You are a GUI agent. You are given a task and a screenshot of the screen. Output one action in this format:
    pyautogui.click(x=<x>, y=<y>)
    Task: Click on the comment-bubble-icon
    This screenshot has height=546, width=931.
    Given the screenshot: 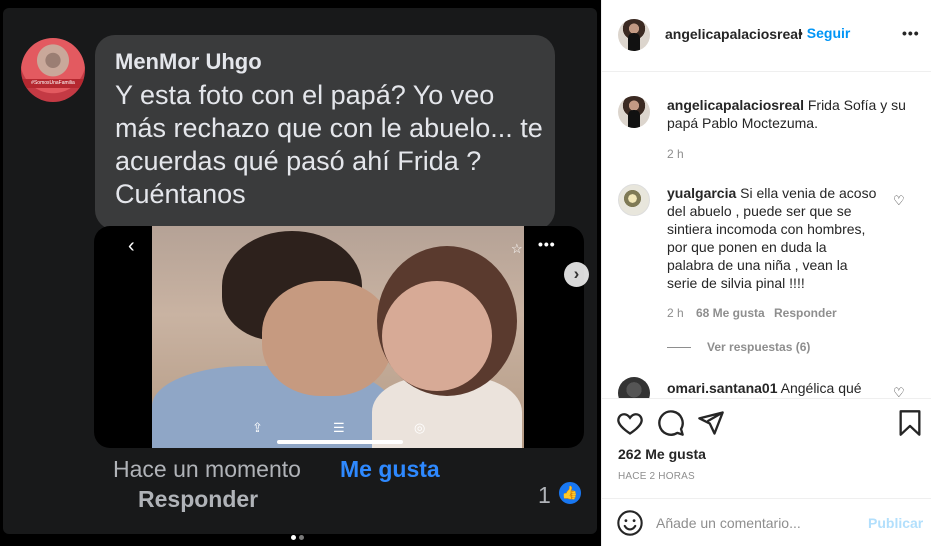 What is the action you would take?
    pyautogui.click(x=671, y=423)
    